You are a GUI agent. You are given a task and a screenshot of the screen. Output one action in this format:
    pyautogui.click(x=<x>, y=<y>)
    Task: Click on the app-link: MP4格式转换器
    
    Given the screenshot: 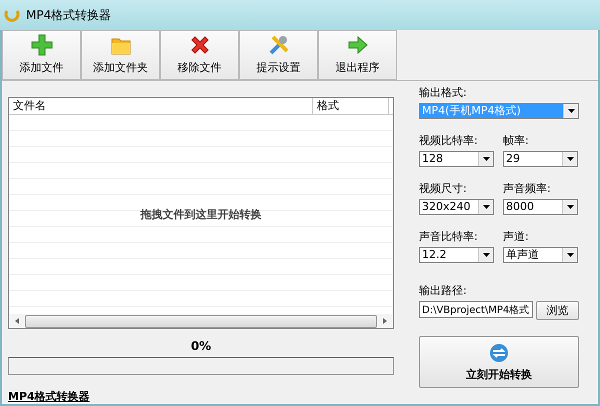 What is the action you would take?
    pyautogui.click(x=49, y=396)
    